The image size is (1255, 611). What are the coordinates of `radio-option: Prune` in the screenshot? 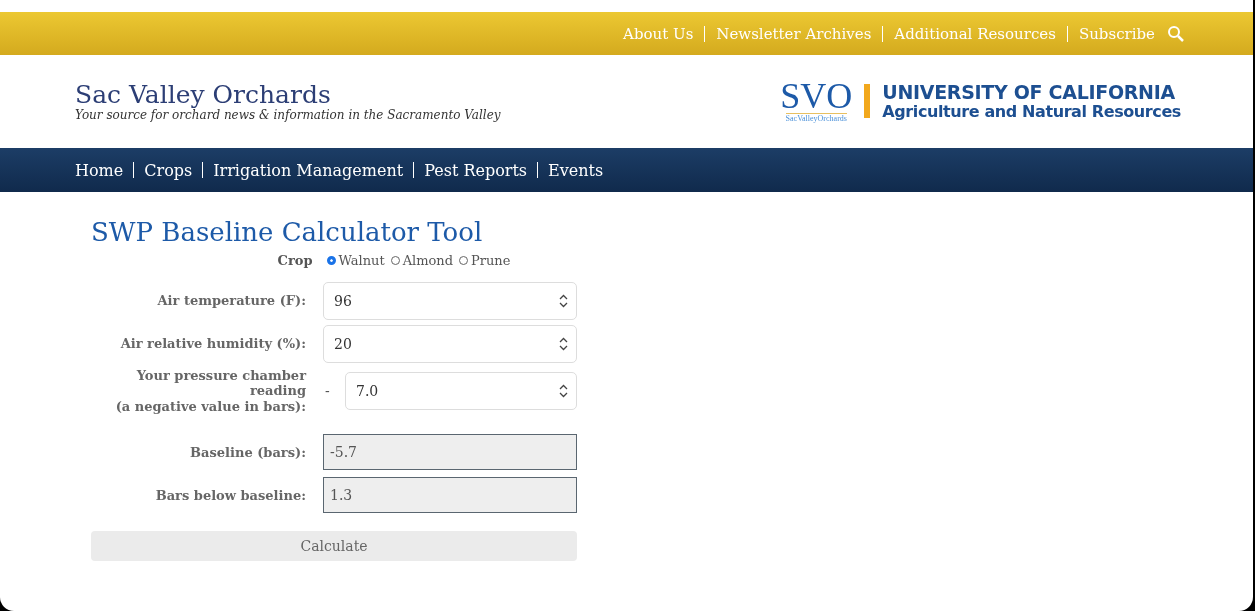 It's located at (485, 260).